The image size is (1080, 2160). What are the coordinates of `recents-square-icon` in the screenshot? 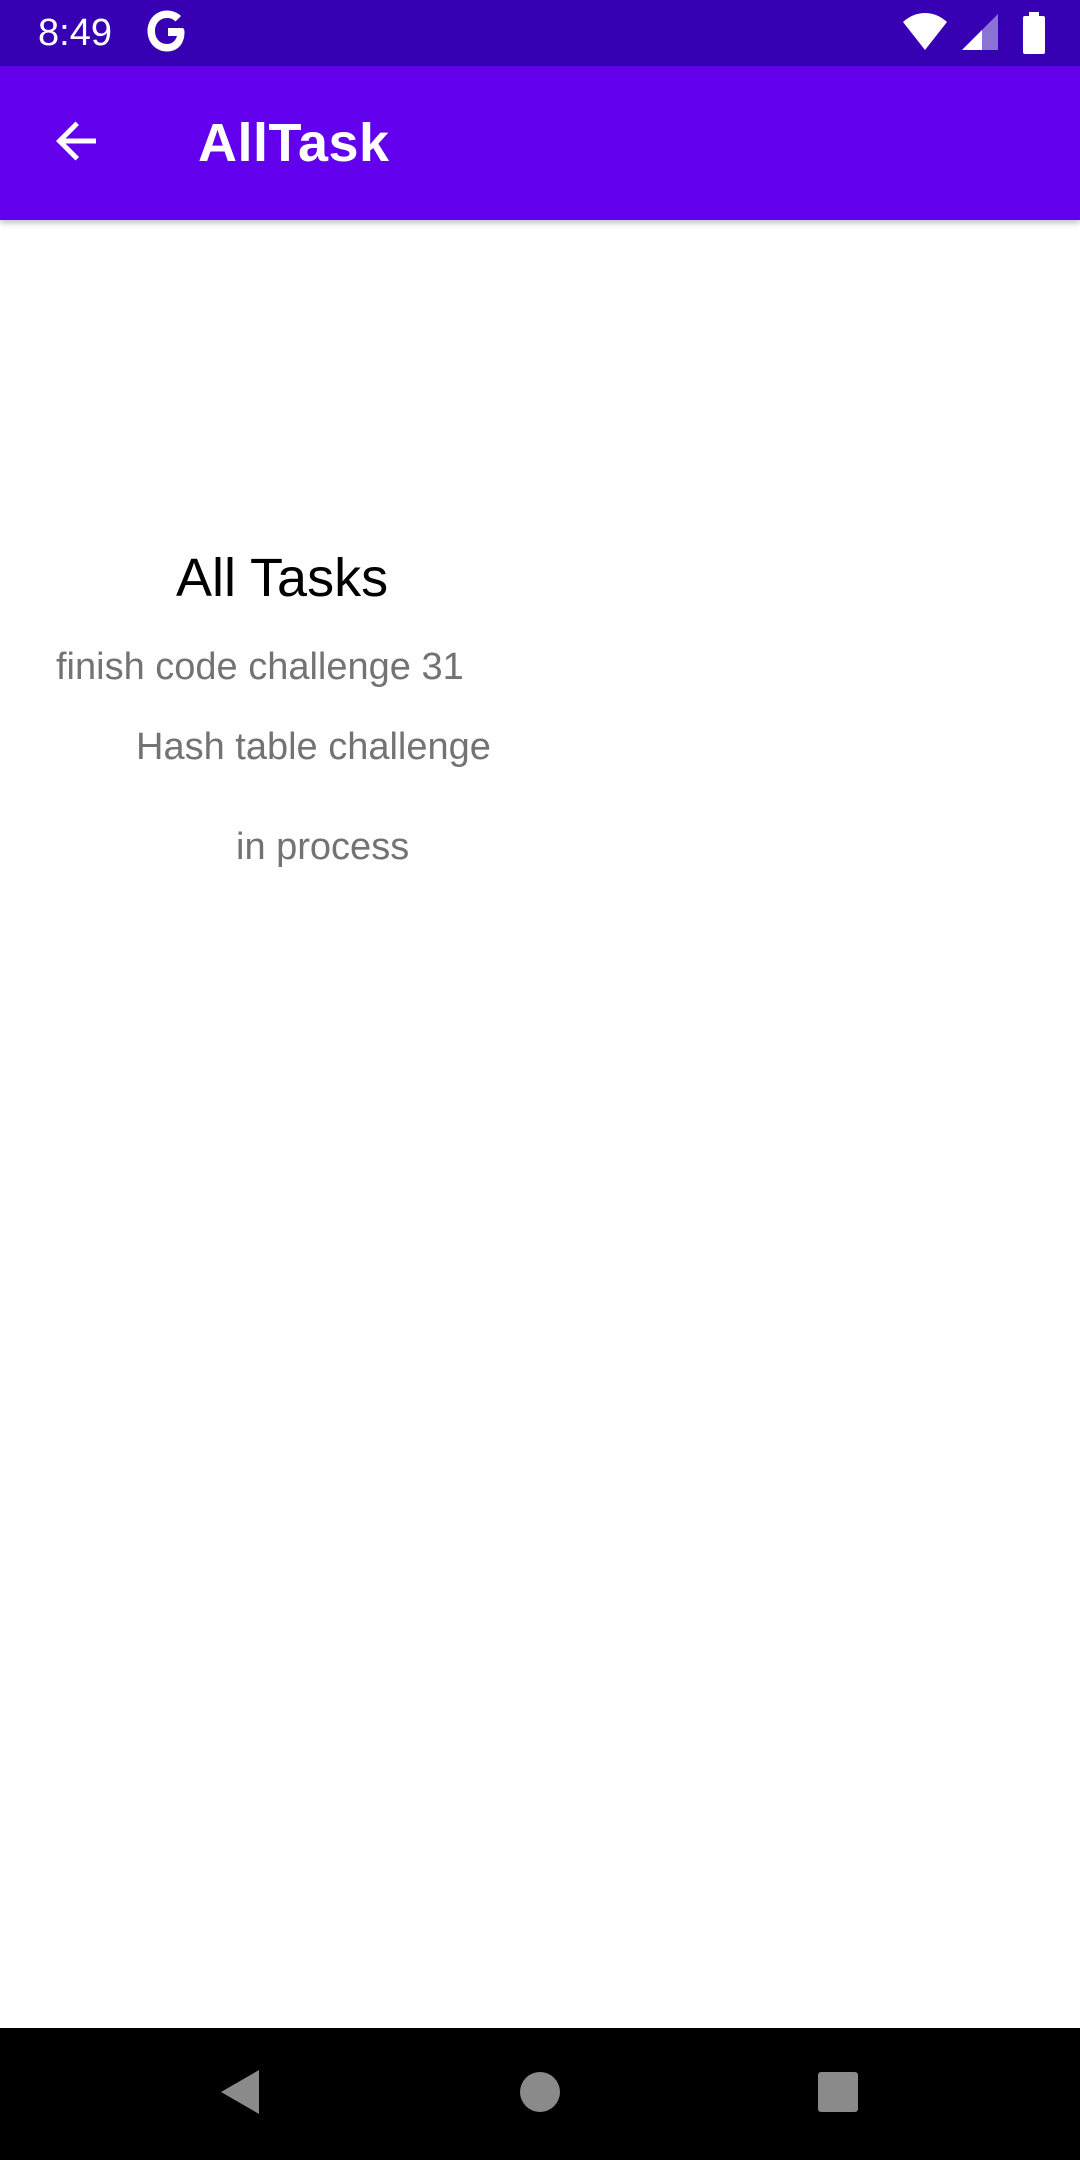 It's located at (838, 2094).